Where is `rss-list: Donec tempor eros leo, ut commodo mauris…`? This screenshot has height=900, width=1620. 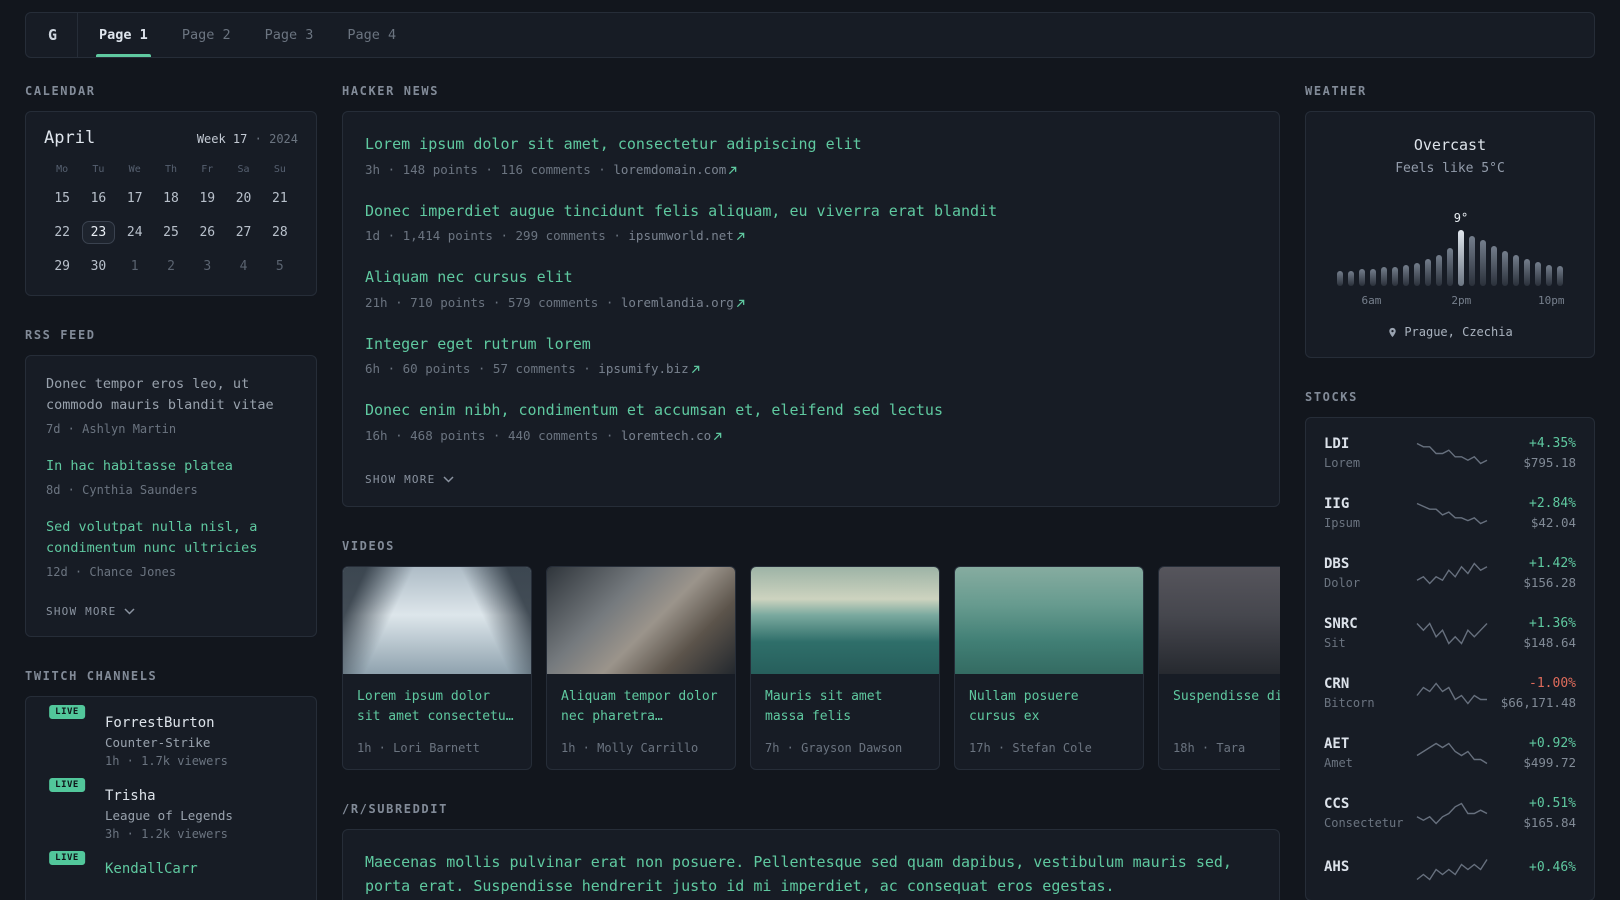
rss-list: Donec tempor eros leo, ut commodo mauris… is located at coordinates (171, 477).